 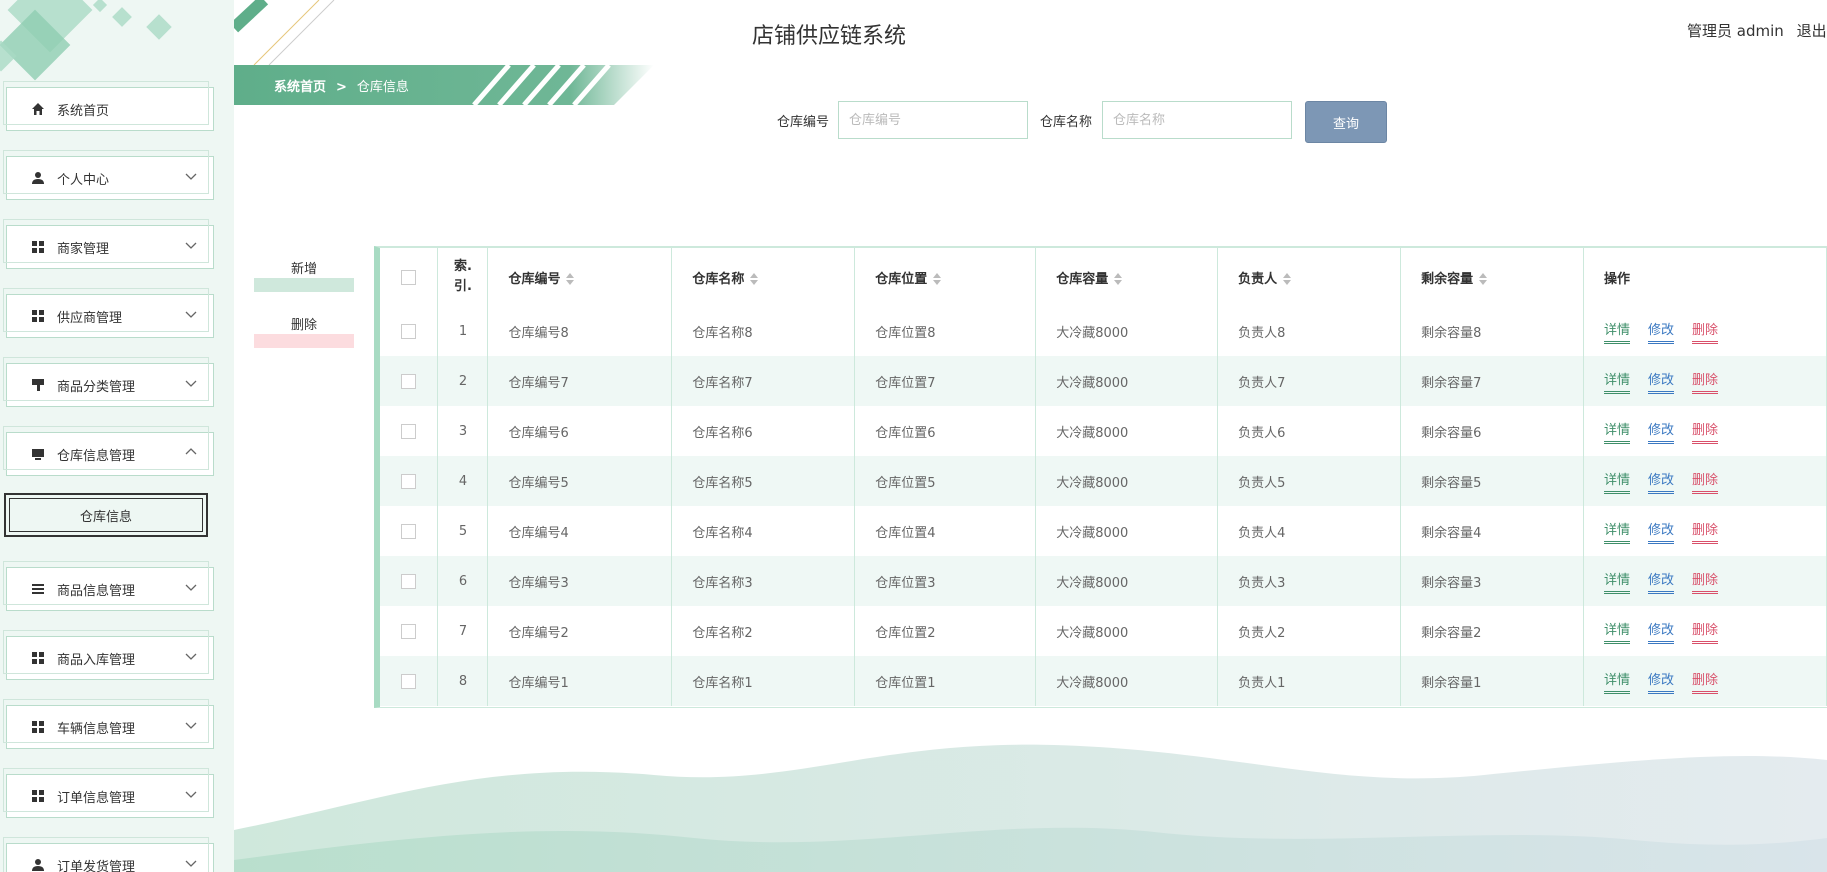 What do you see at coordinates (933, 120) in the screenshot?
I see `warehouse-code-input` at bounding box center [933, 120].